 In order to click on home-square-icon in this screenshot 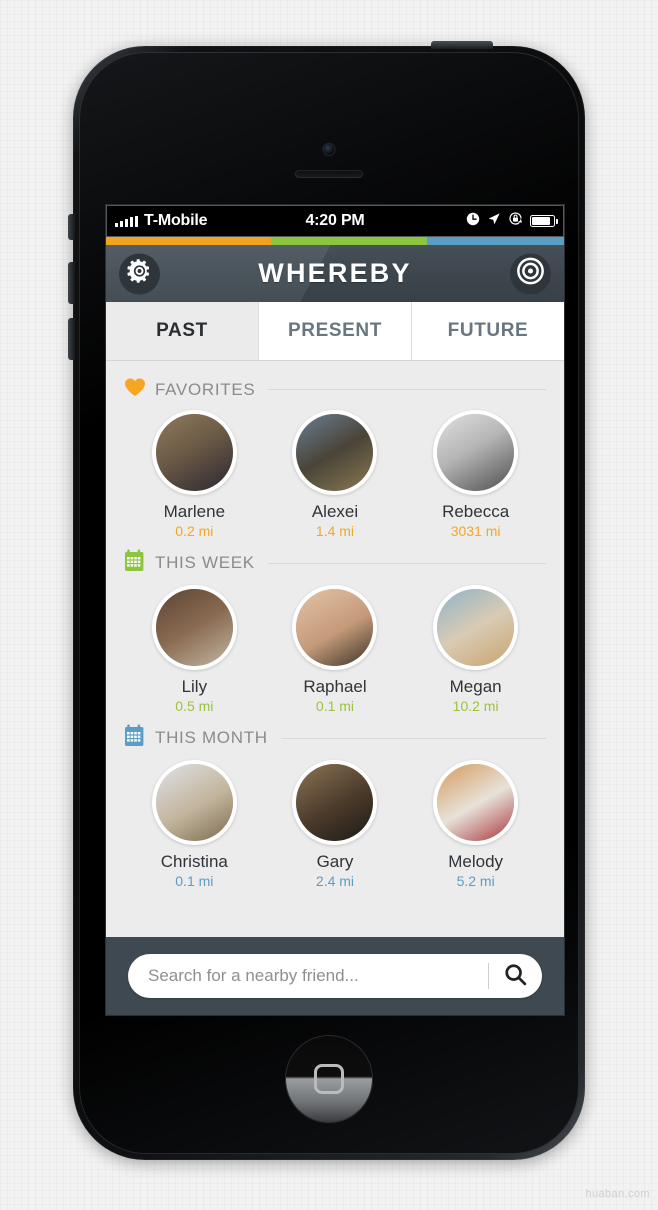, I will do `click(329, 1079)`.